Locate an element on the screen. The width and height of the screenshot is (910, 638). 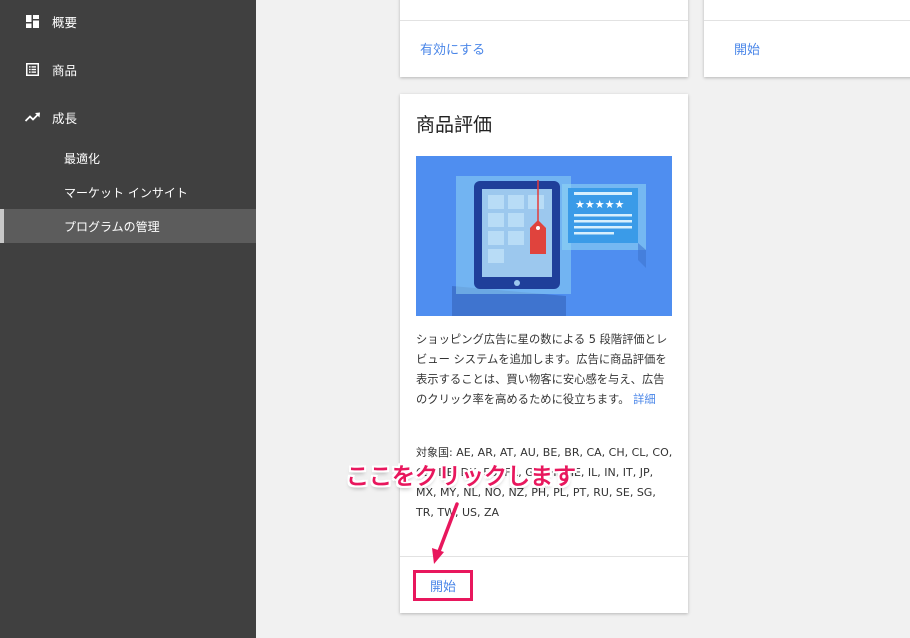
annotation-arrow-icon is located at coordinates (445, 533).